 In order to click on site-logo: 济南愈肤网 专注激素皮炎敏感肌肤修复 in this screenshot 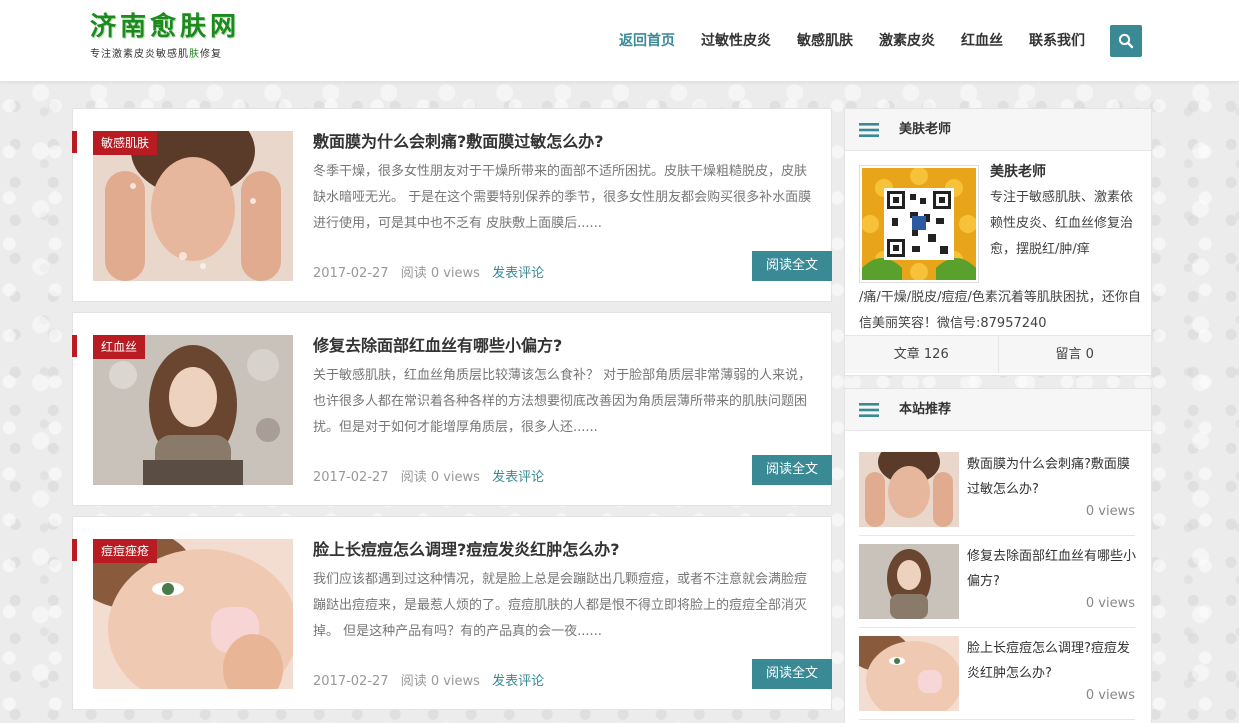, I will do `click(165, 36)`.